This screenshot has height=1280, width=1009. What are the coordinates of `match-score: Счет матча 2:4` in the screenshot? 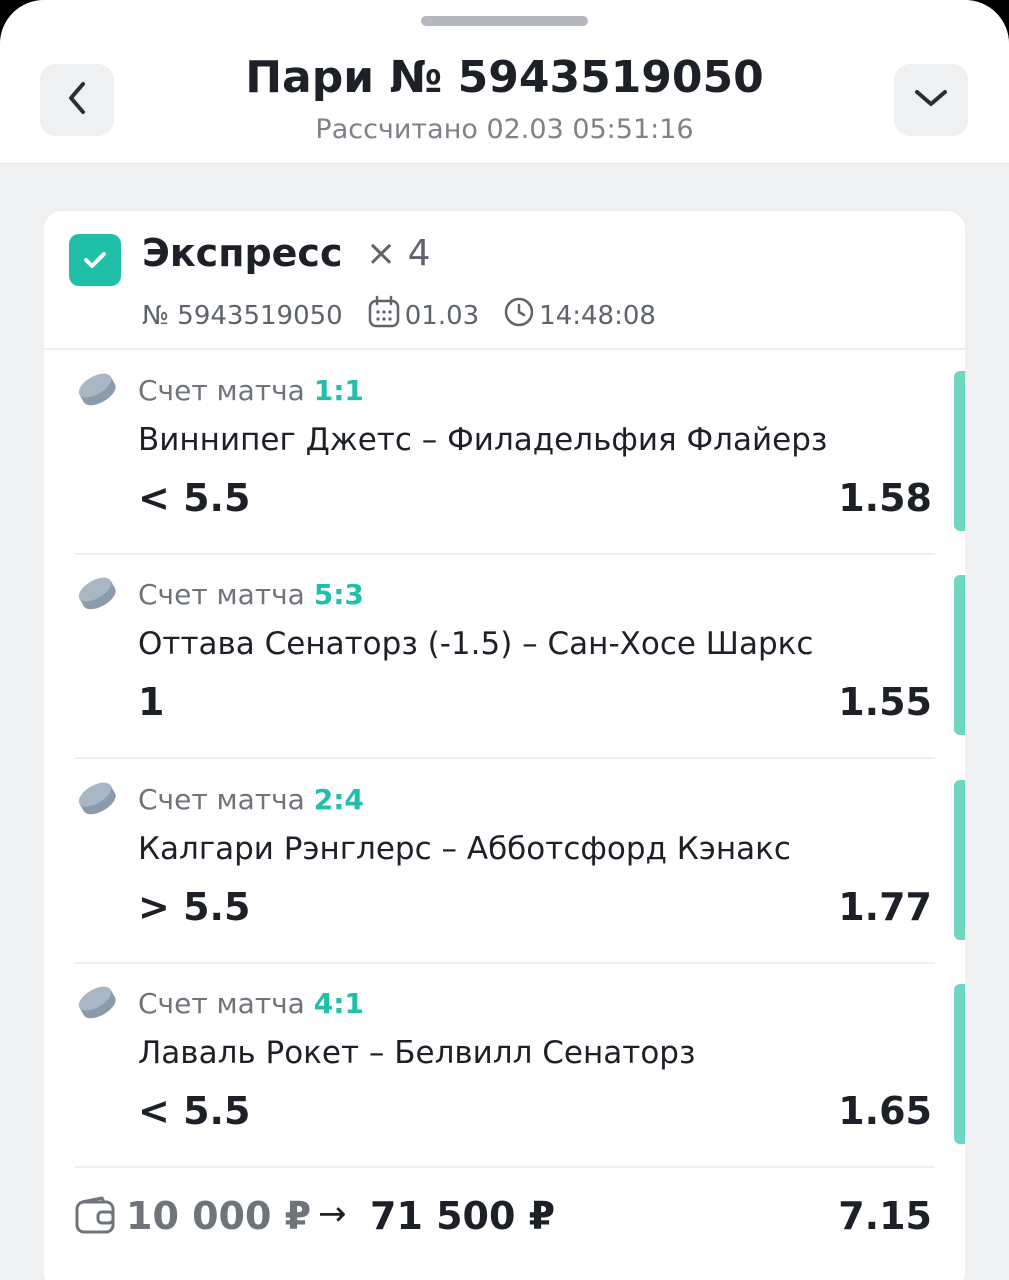 It's located at (251, 799).